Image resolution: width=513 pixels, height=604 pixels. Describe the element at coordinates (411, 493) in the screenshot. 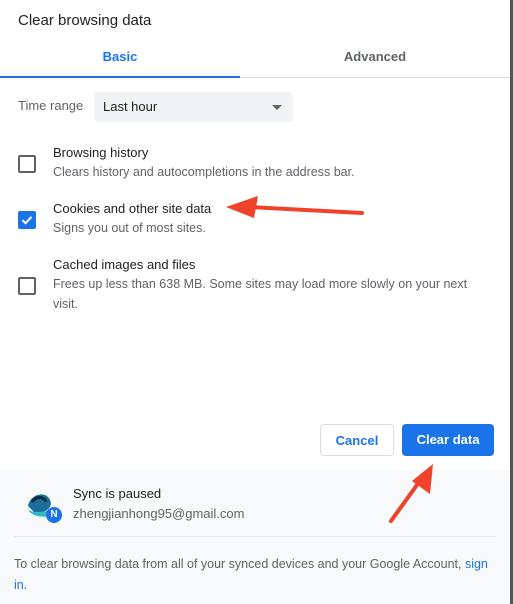

I see `annotation-arrow-clear-data` at that location.